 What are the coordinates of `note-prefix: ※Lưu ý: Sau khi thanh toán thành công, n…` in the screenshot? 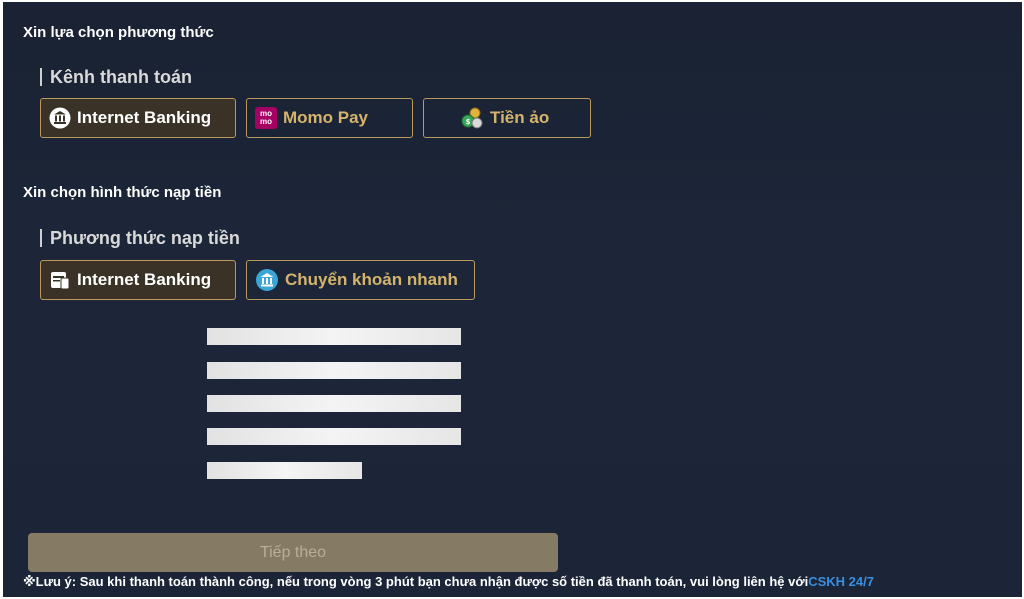 It's located at (416, 581).